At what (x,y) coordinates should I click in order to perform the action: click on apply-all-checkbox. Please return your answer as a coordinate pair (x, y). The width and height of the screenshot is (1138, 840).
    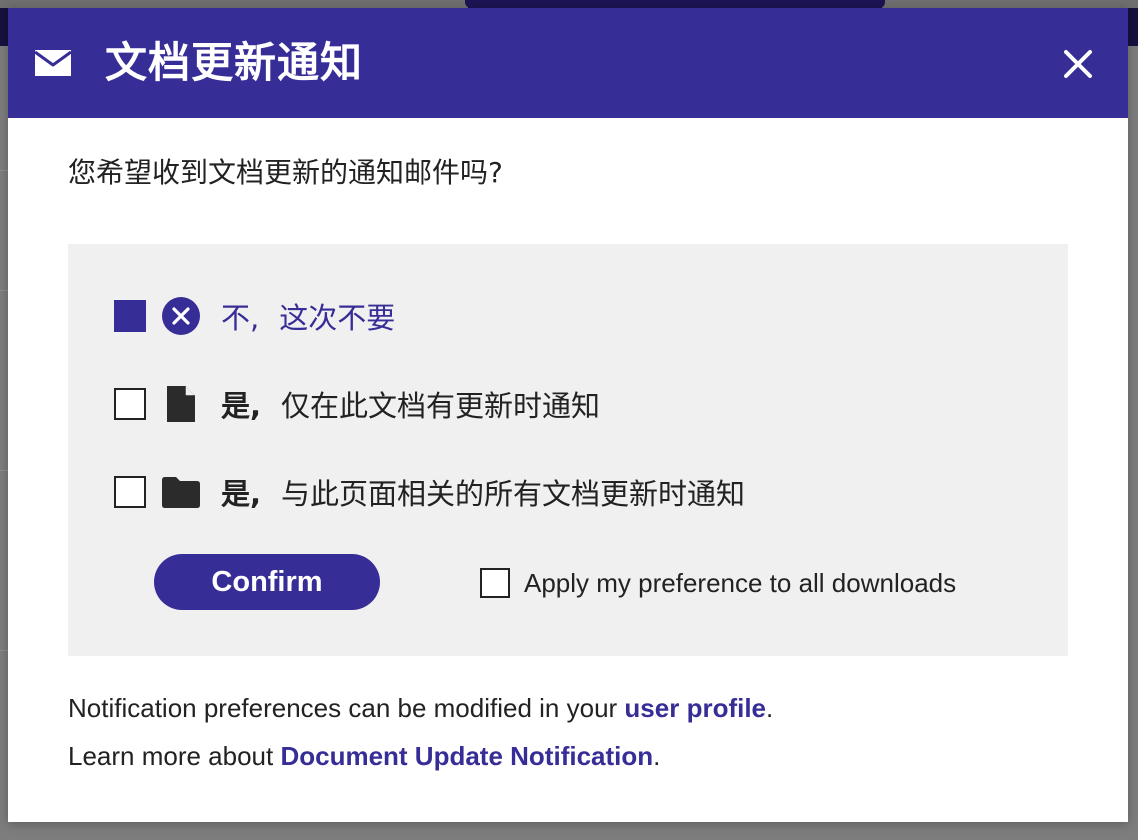
    Looking at the image, I should click on (495, 583).